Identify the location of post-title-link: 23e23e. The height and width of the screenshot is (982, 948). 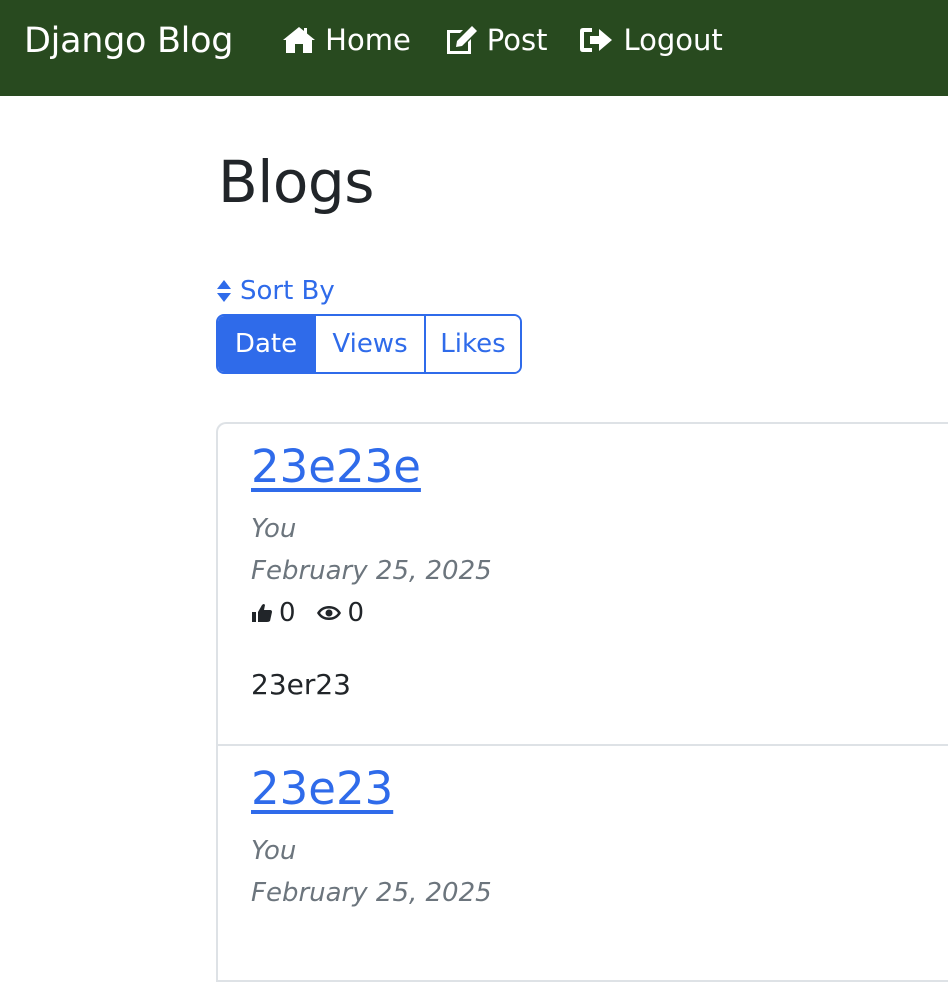
(336, 467).